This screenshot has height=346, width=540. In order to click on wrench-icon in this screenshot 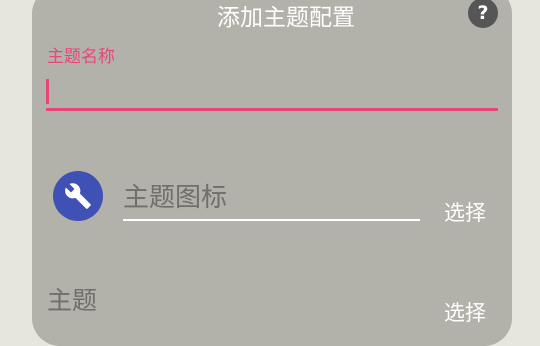, I will do `click(78, 196)`.